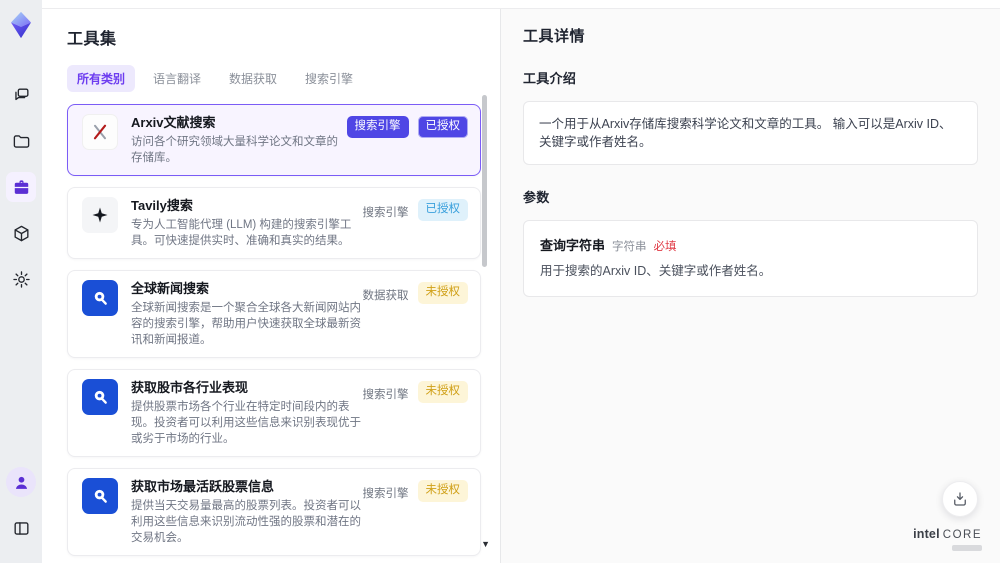  I want to click on category-badge: 搜索引擎, so click(377, 127).